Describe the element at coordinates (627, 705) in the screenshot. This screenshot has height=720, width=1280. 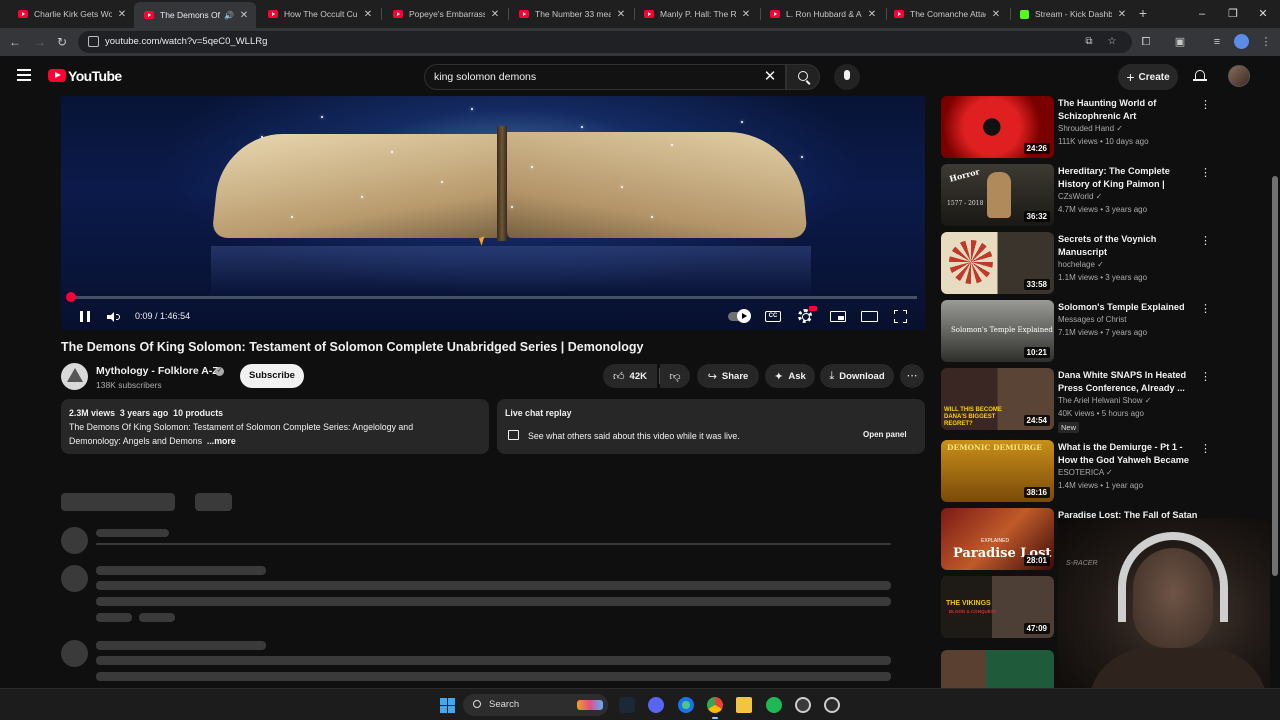
I see `steam-icon` at that location.